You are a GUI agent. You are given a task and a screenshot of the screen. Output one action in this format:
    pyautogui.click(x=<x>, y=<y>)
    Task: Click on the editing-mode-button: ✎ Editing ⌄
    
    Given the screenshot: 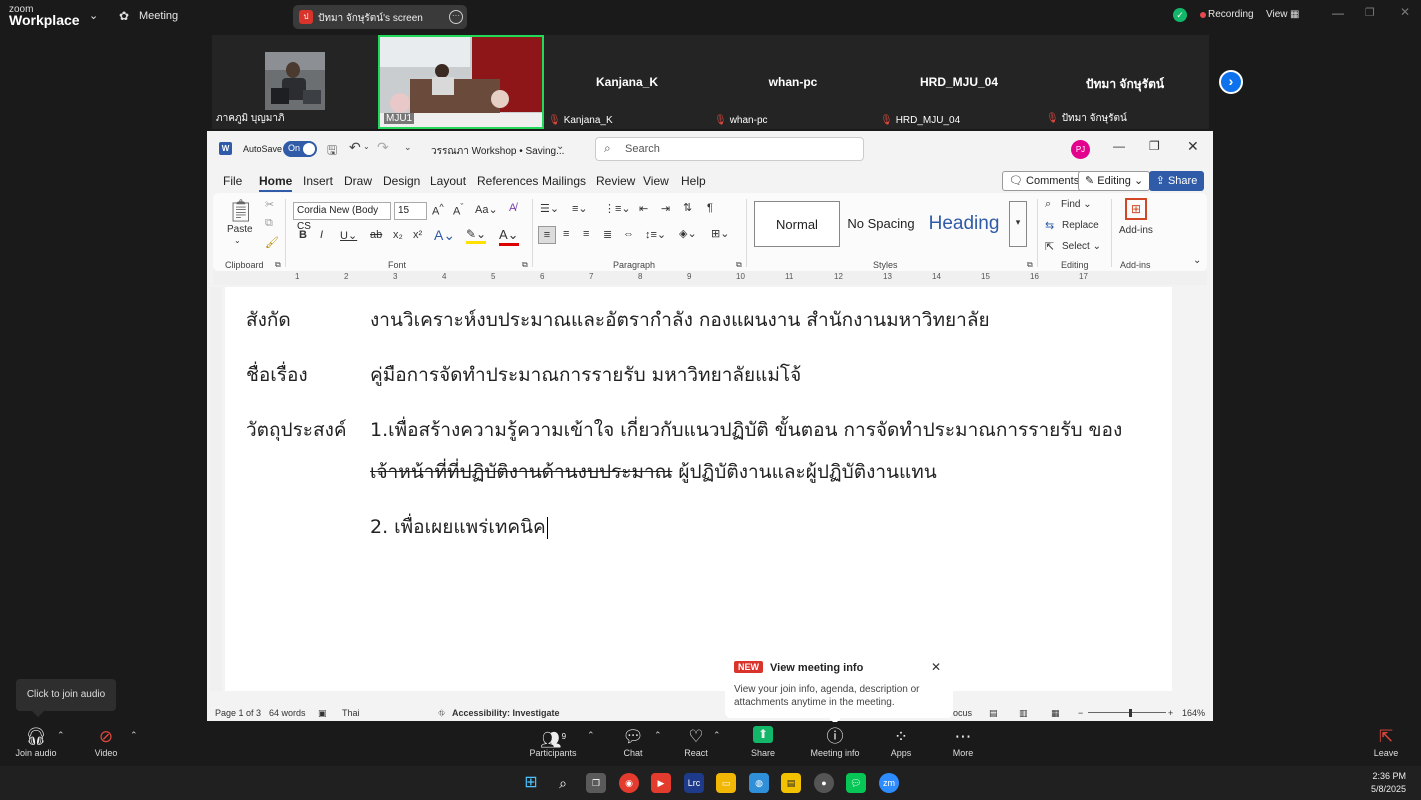 What is the action you would take?
    pyautogui.click(x=1114, y=181)
    